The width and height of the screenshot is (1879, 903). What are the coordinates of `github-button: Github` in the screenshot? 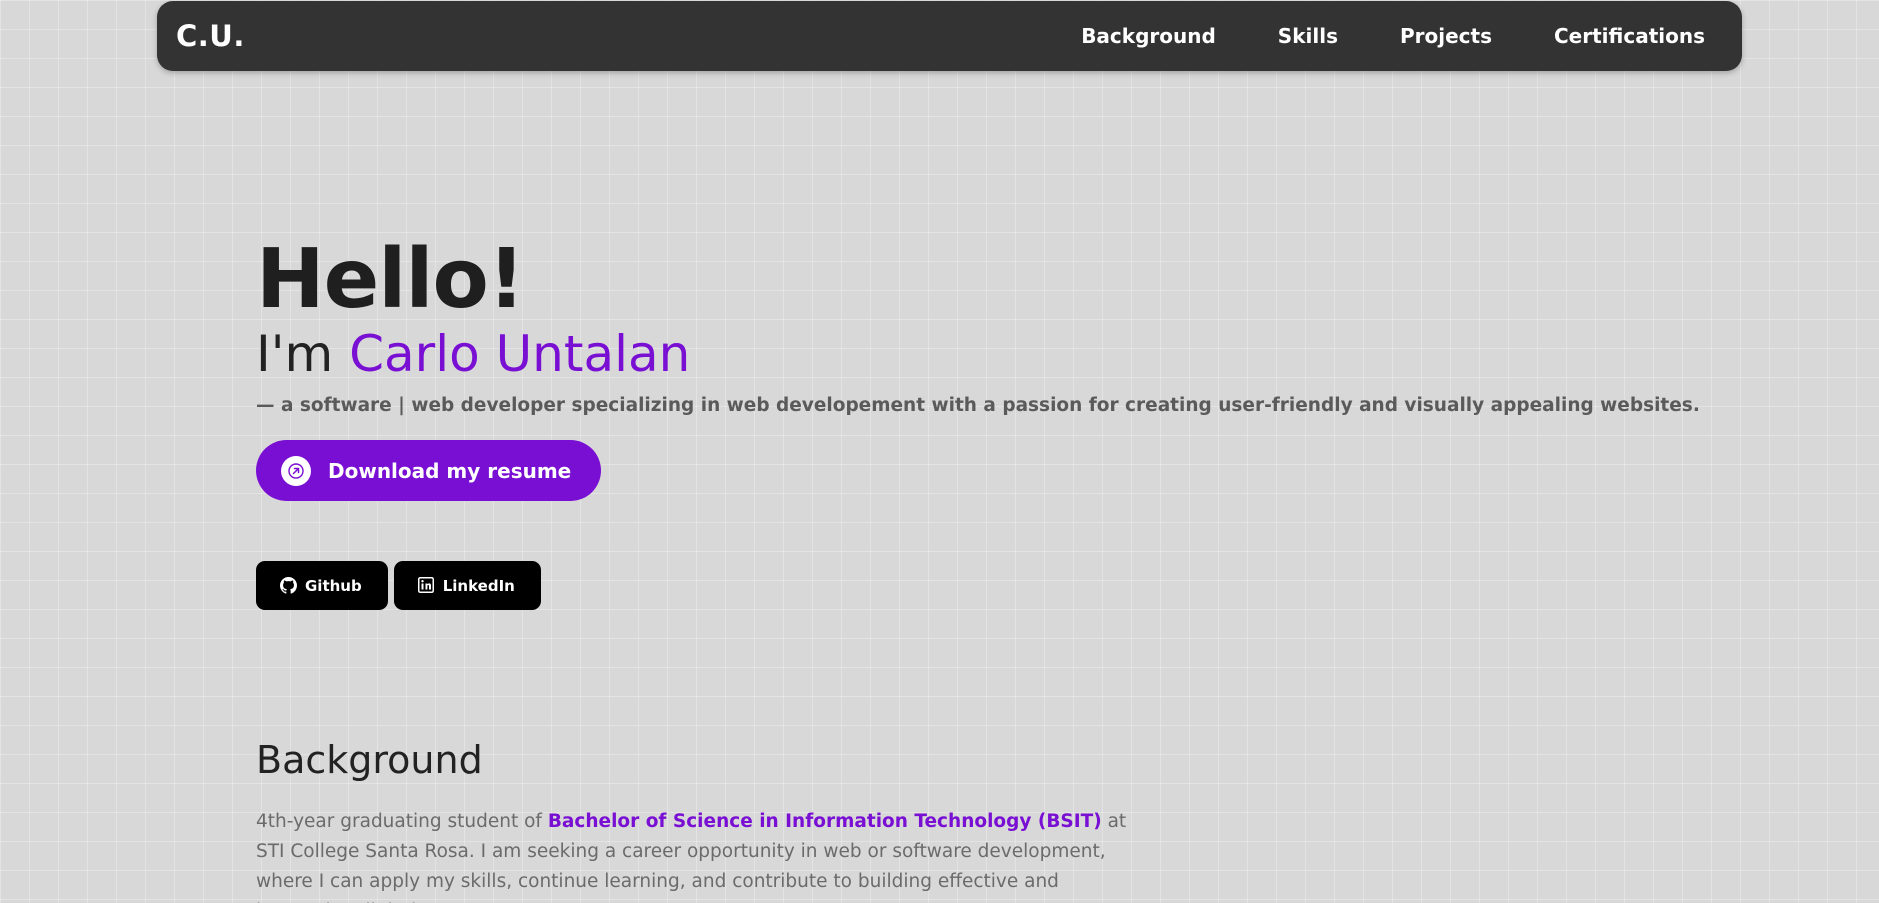 It's located at (322, 585).